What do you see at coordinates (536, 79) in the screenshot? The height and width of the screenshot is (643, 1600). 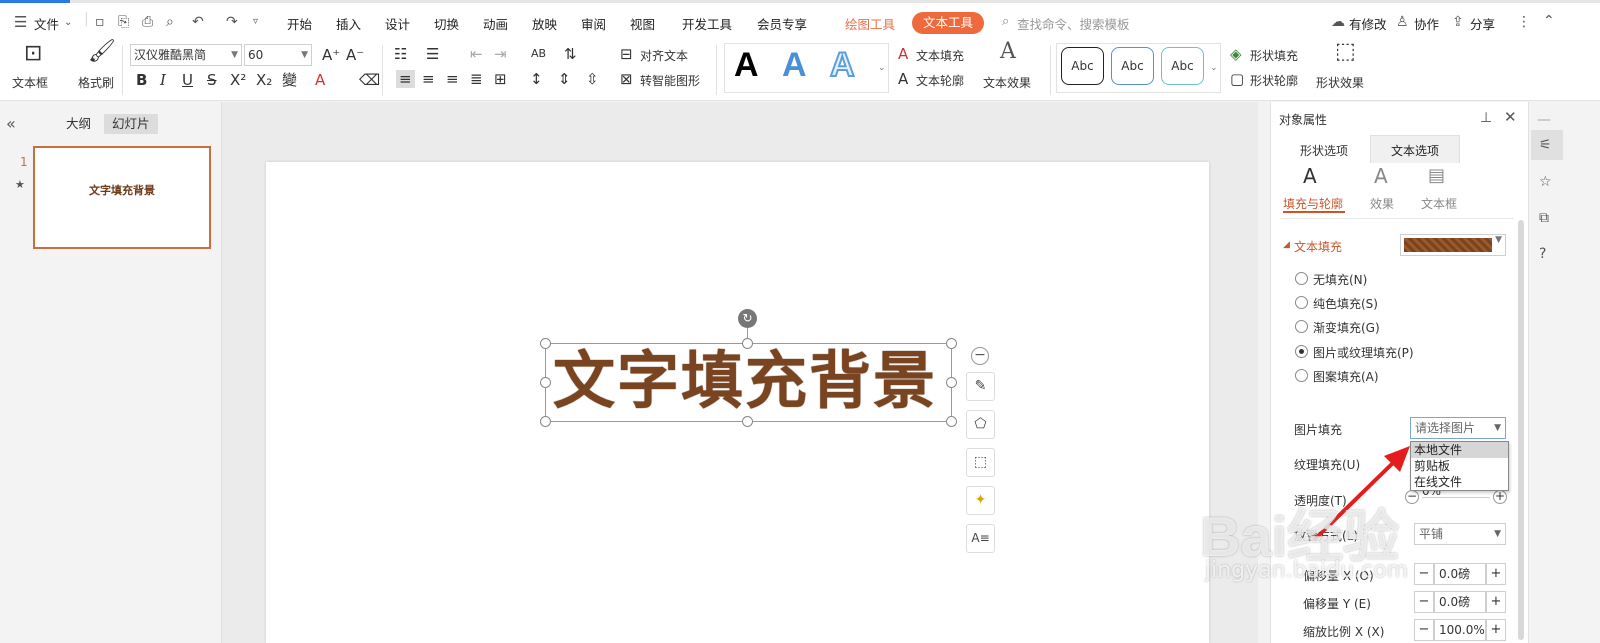 I see `line-spacing-icon: ↕` at bounding box center [536, 79].